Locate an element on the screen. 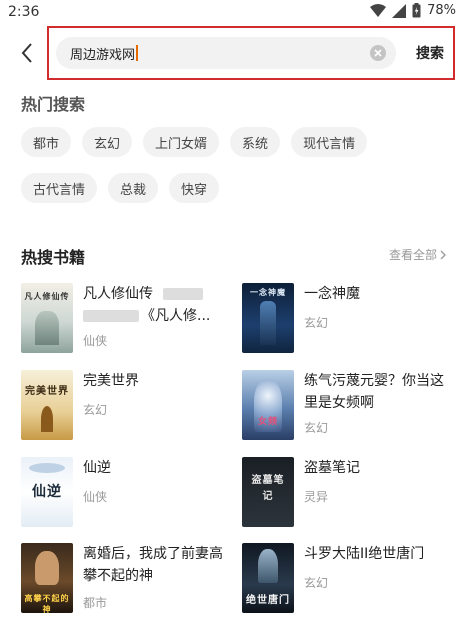 The image size is (466, 629). book-cover: 女频 is located at coordinates (268, 405).